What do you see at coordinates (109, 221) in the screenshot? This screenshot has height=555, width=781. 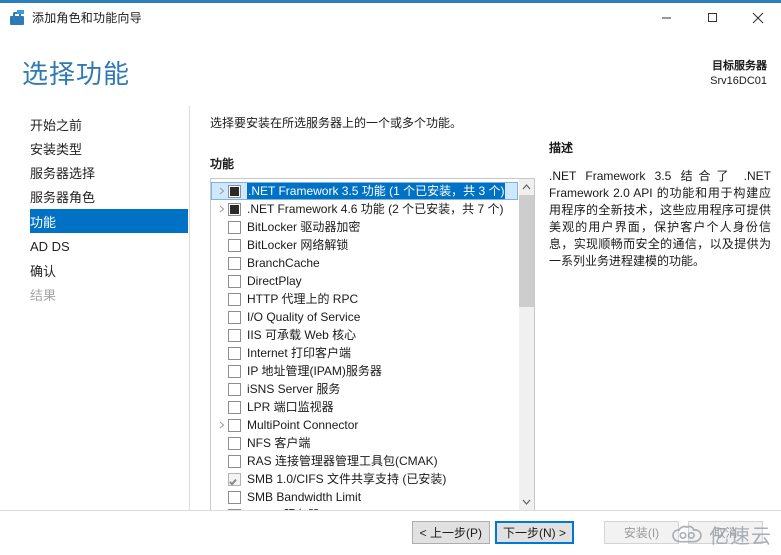 I see `sidebar-item-4: 功能` at bounding box center [109, 221].